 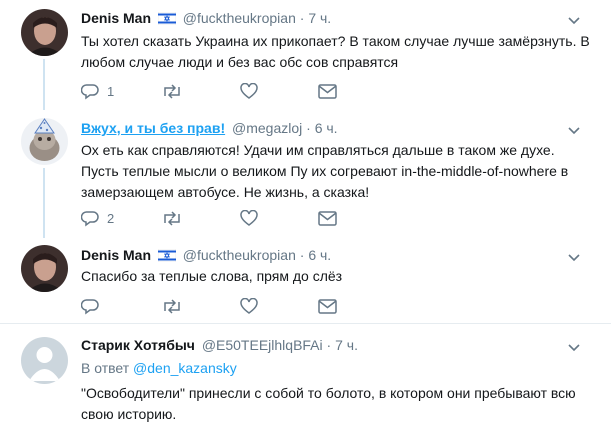 I want to click on tweet-text: Спасибо за теплые слова, прям до слёз, so click(x=212, y=276).